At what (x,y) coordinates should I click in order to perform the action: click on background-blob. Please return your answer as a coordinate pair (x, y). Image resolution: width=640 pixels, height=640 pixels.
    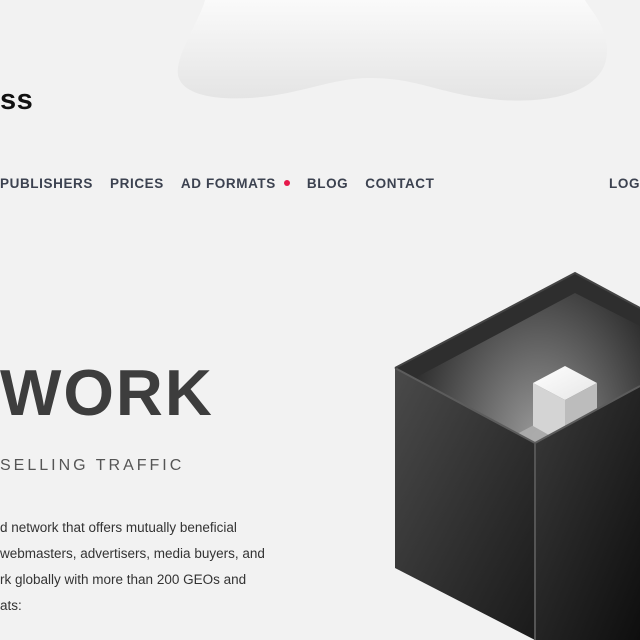
    Looking at the image, I should click on (392, 50).